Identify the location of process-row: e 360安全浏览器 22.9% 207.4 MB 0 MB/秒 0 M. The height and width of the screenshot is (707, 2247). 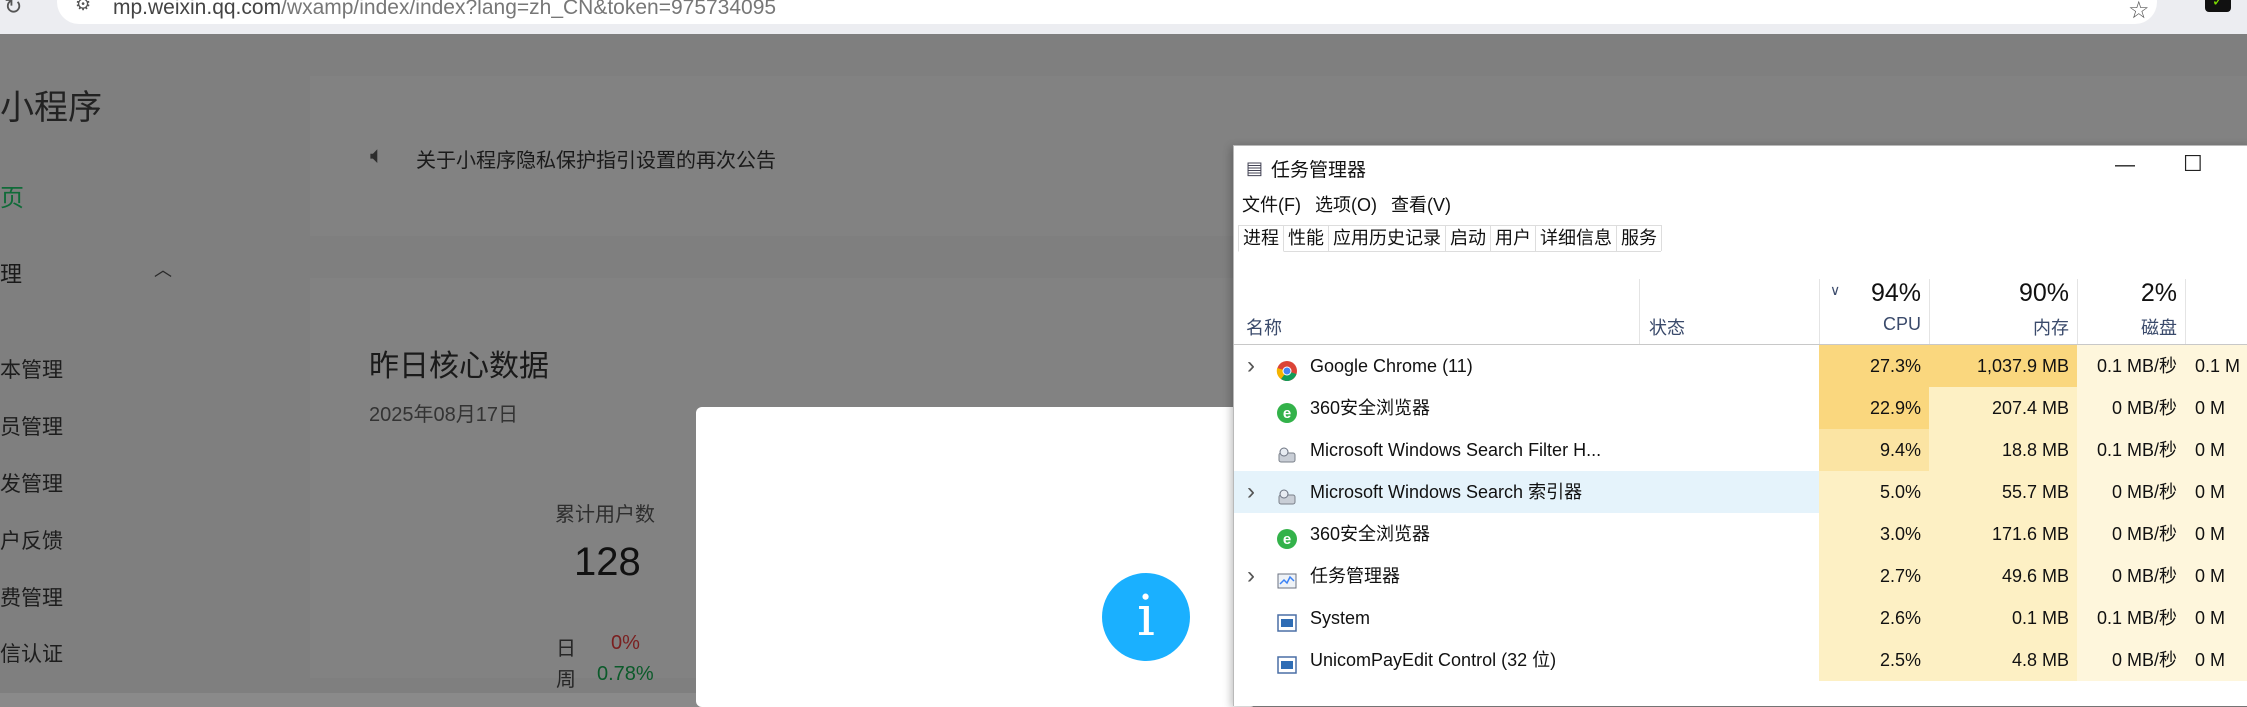
(1740, 408).